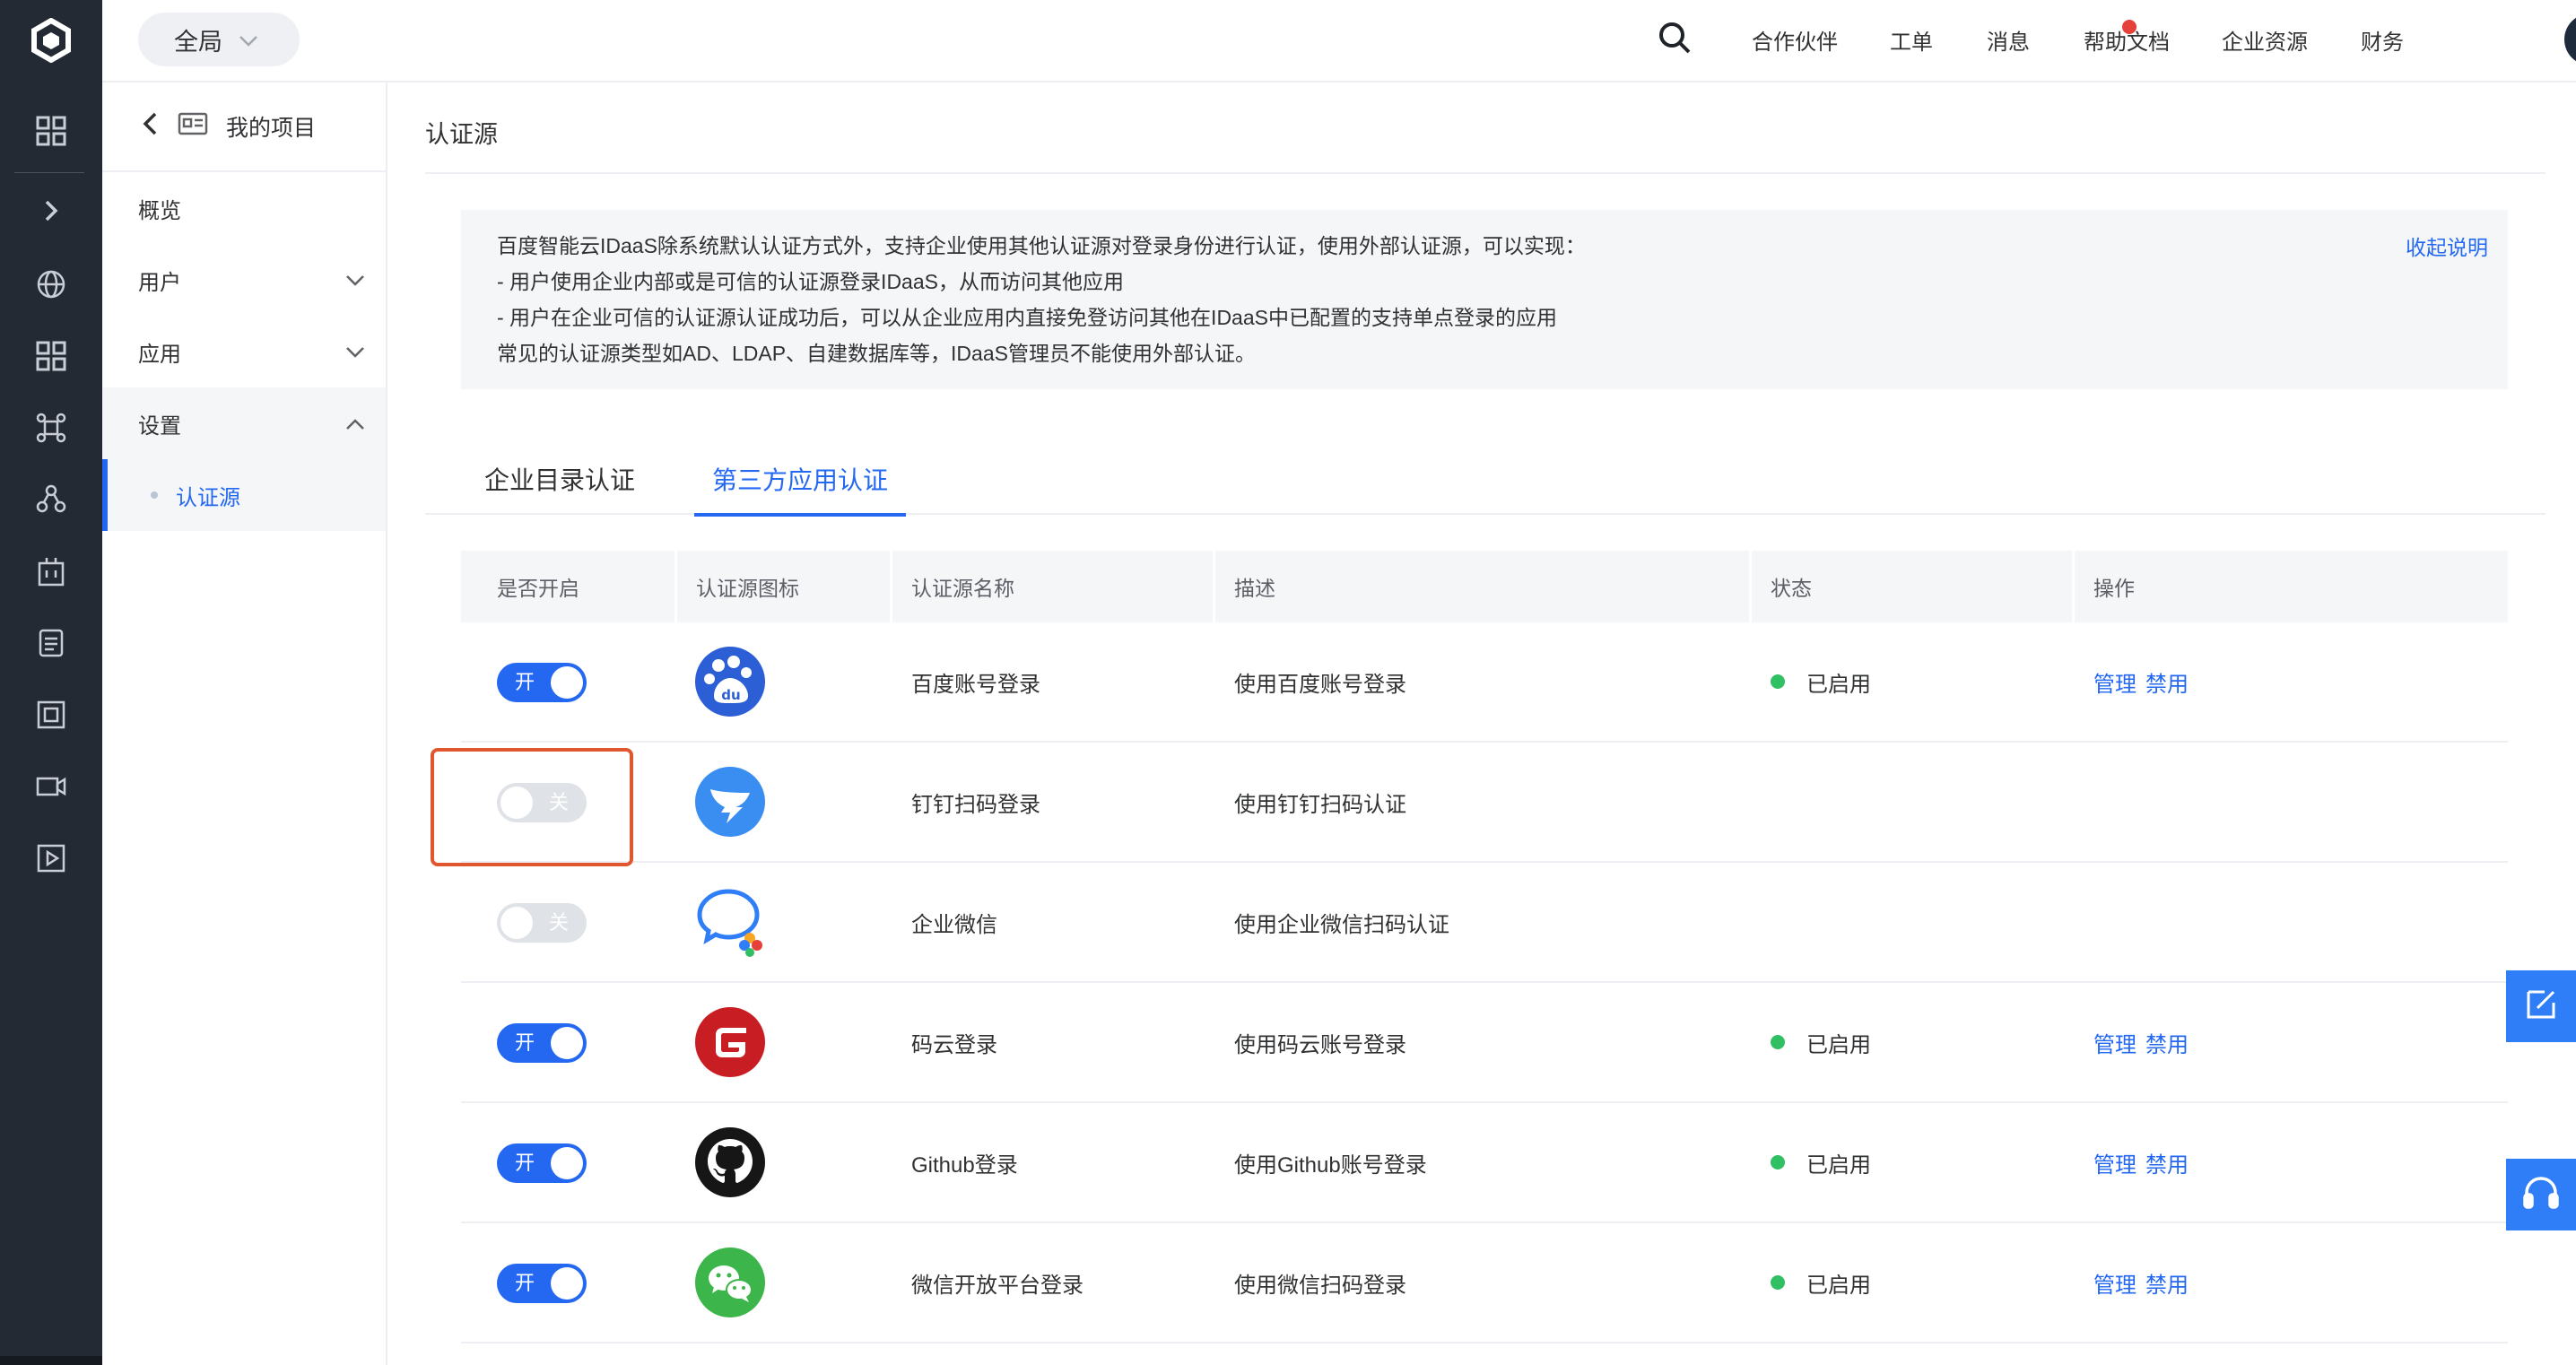 The width and height of the screenshot is (2576, 1365). I want to click on notice-line: - 用户使用企业内部或是可信的认证源登录IDaaS，从而访问其他应用, so click(810, 281).